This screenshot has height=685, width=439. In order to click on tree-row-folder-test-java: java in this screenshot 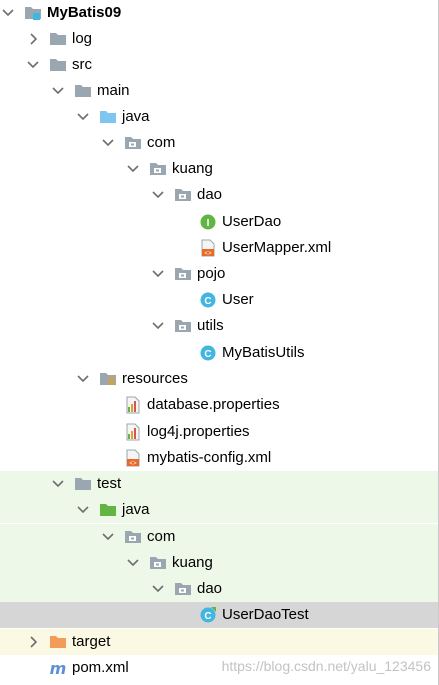, I will do `click(219, 510)`.